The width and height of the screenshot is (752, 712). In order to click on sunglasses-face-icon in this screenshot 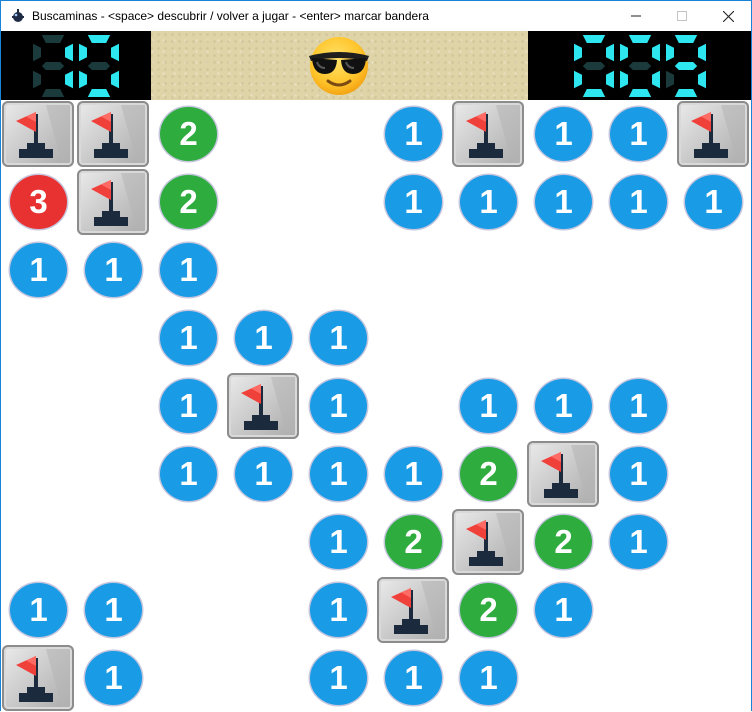, I will do `click(339, 66)`.